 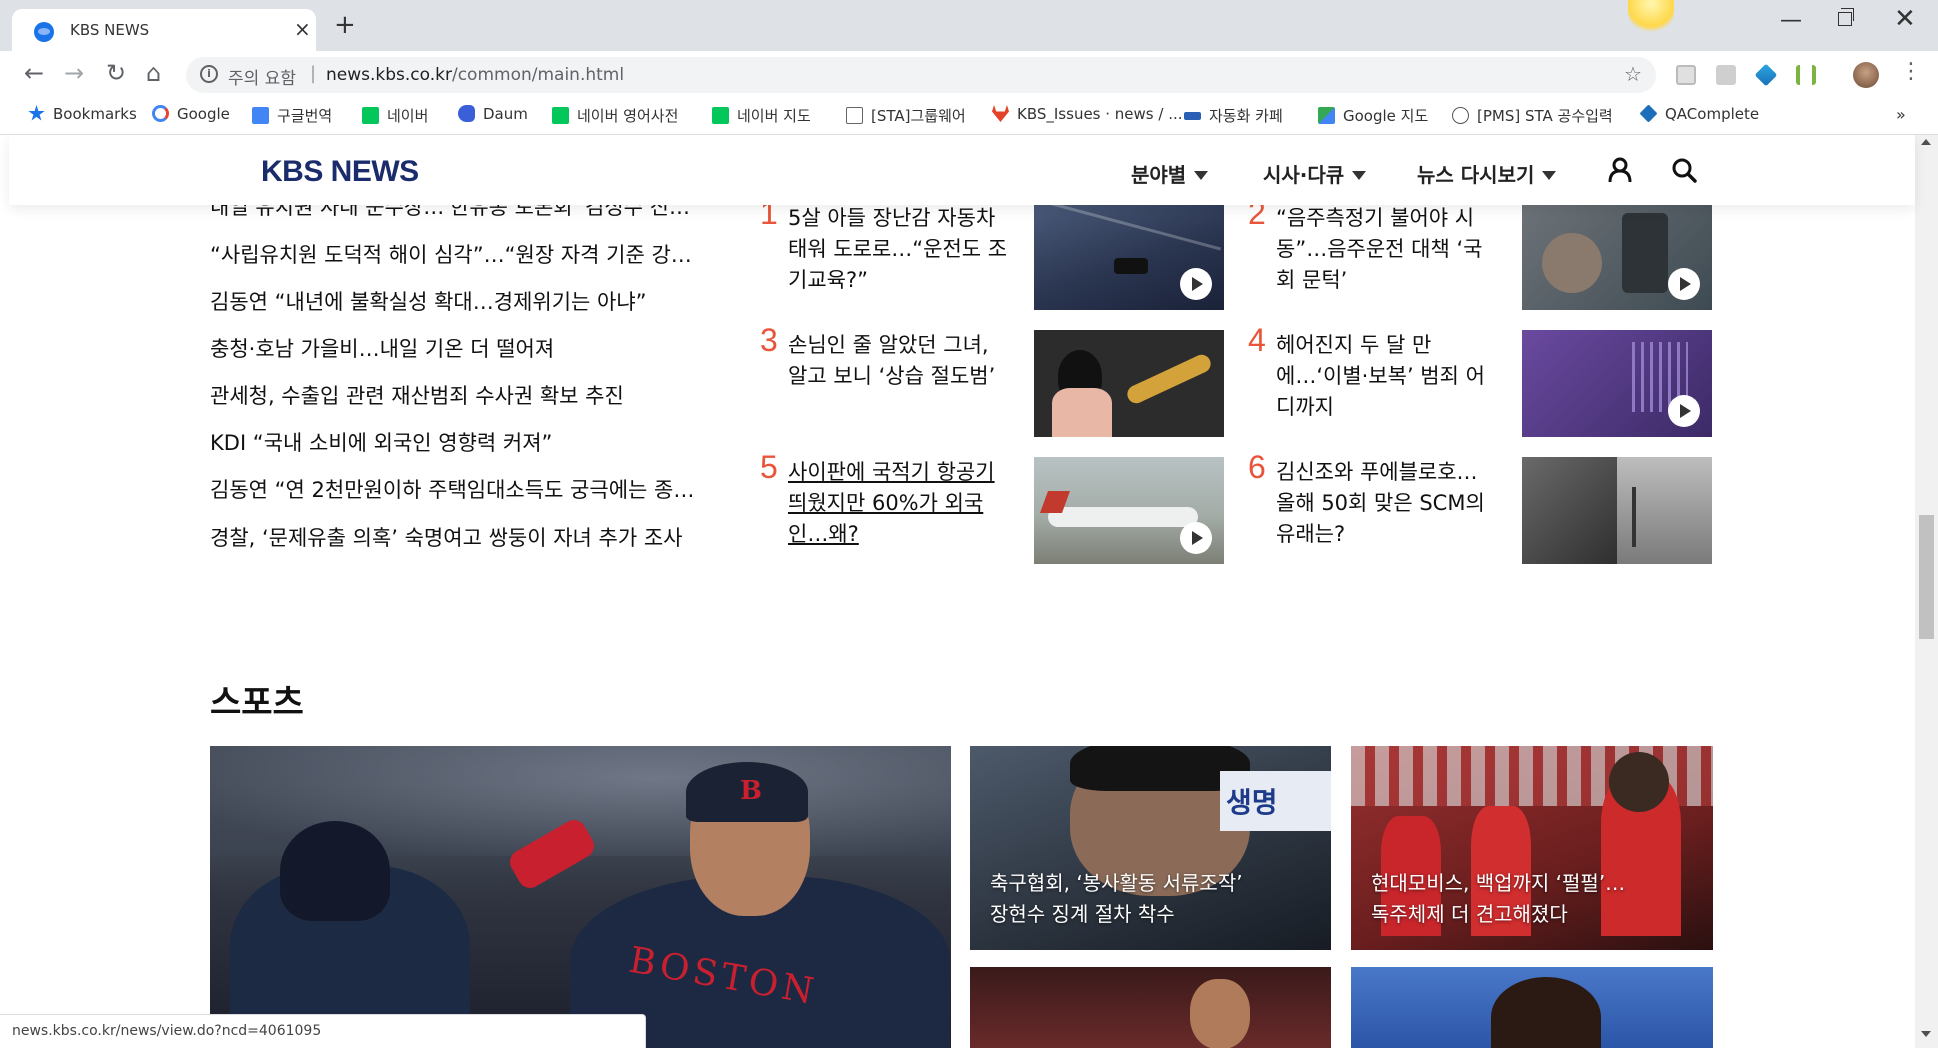 I want to click on extension-diamond-icon, so click(x=1766, y=75).